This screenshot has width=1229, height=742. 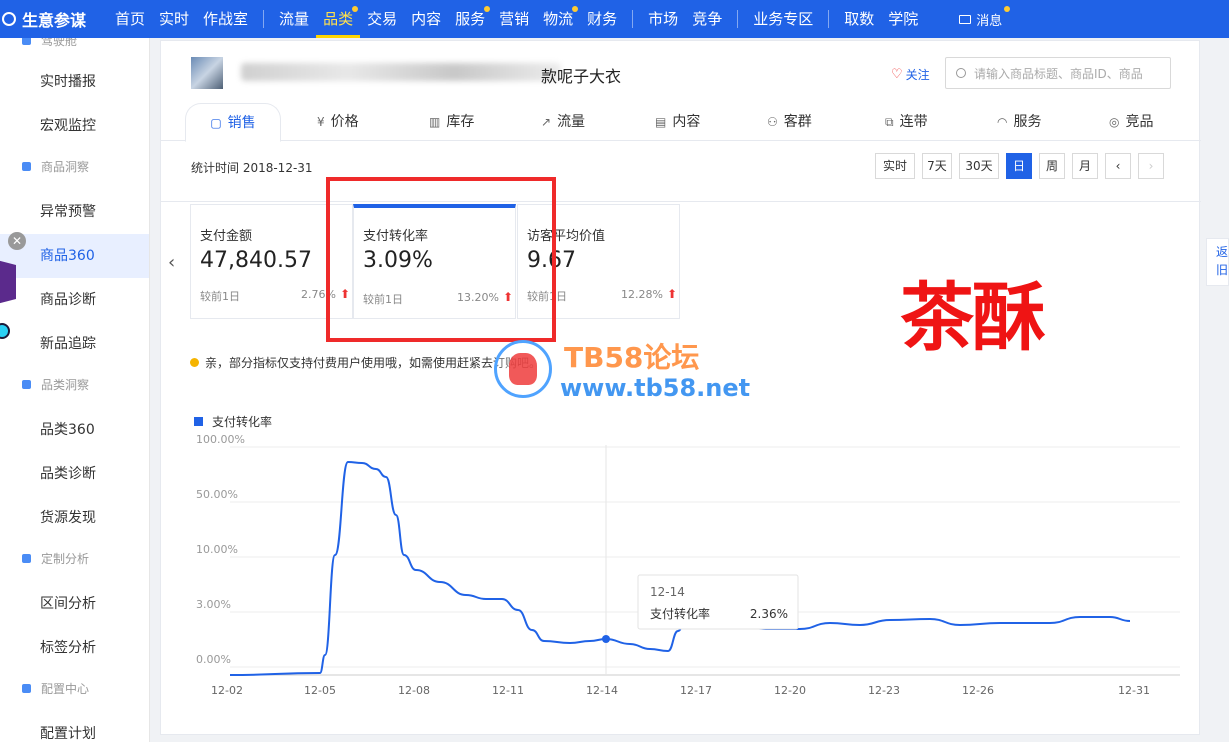 I want to click on sidebar-item: 品类诊断, so click(x=74, y=474).